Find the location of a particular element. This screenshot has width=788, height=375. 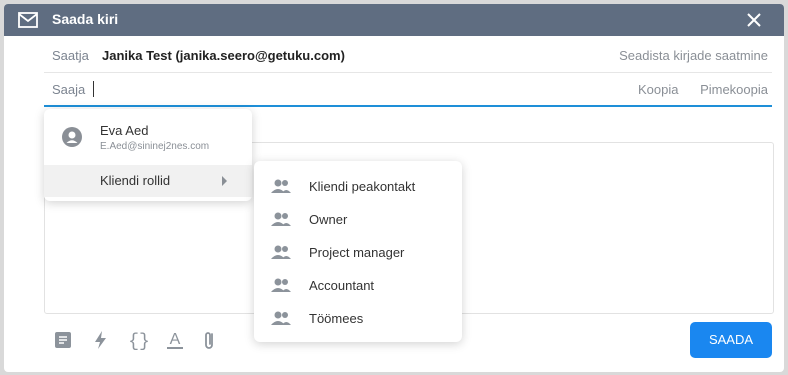

suggestion-user-email: E.Aed@sininej2nes.com is located at coordinates (155, 146).